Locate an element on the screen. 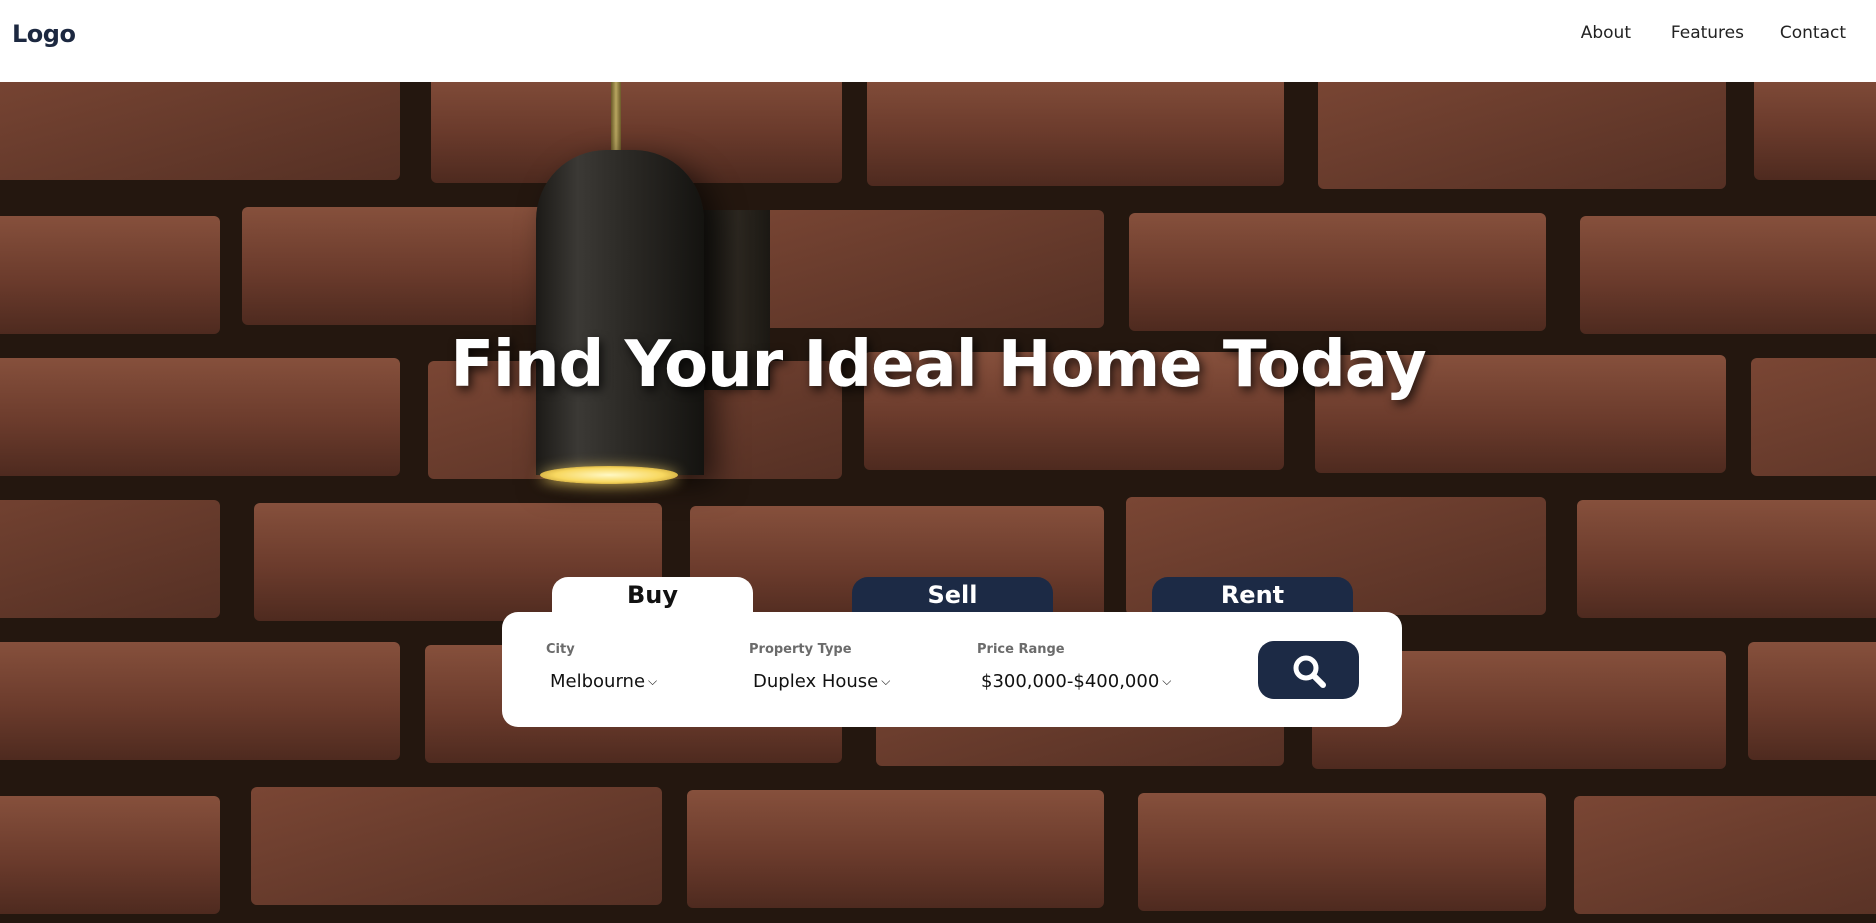 This screenshot has height=923, width=1876. city-value: Melbourne is located at coordinates (598, 681).